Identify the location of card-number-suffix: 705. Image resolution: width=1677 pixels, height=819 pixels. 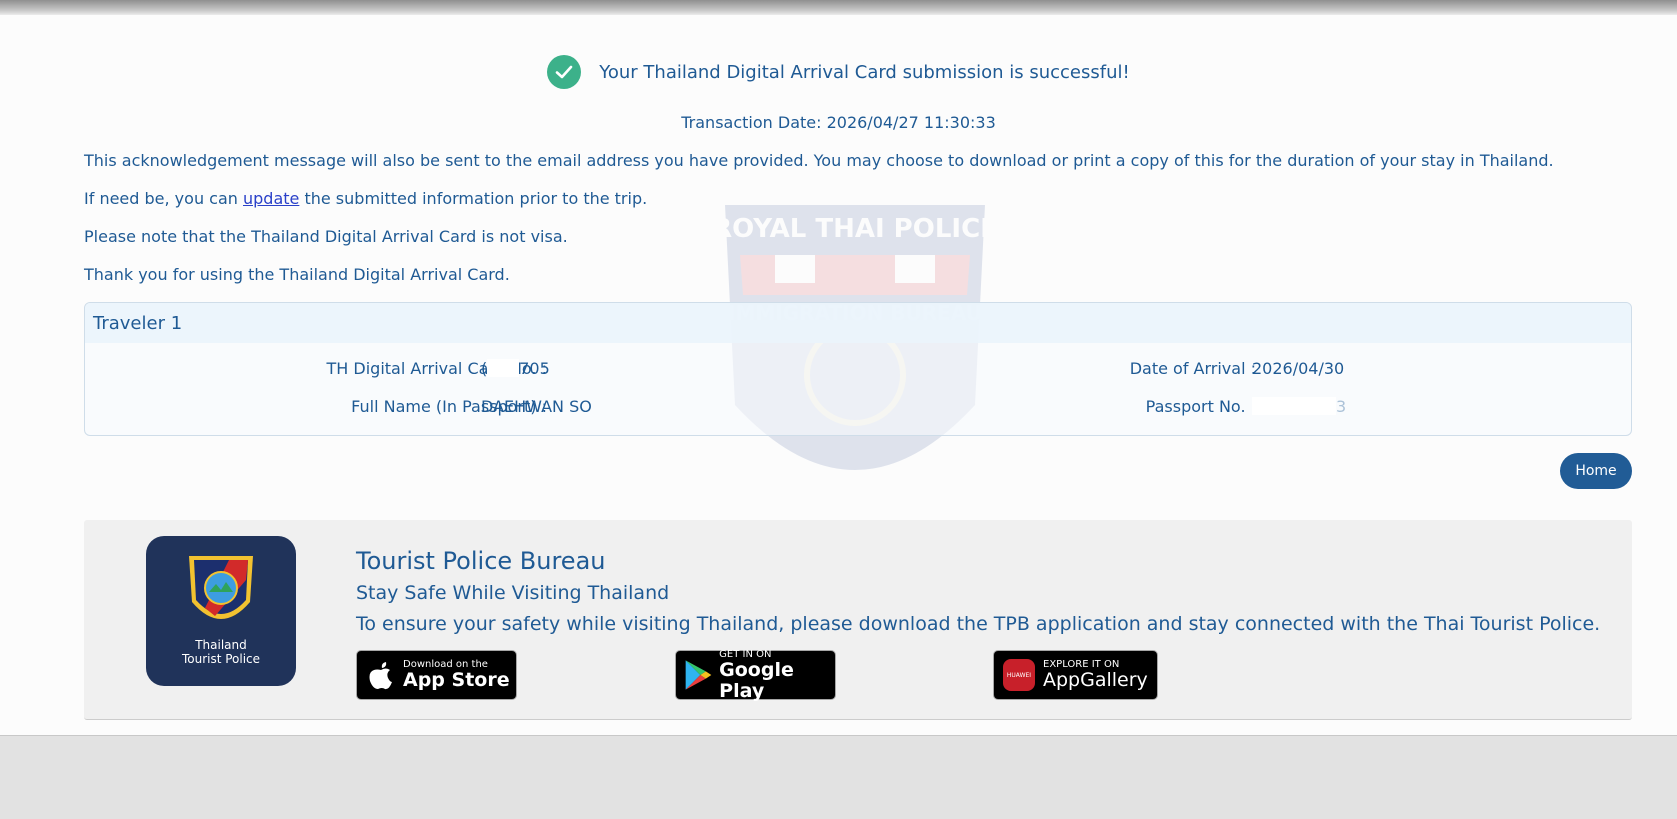
(534, 368).